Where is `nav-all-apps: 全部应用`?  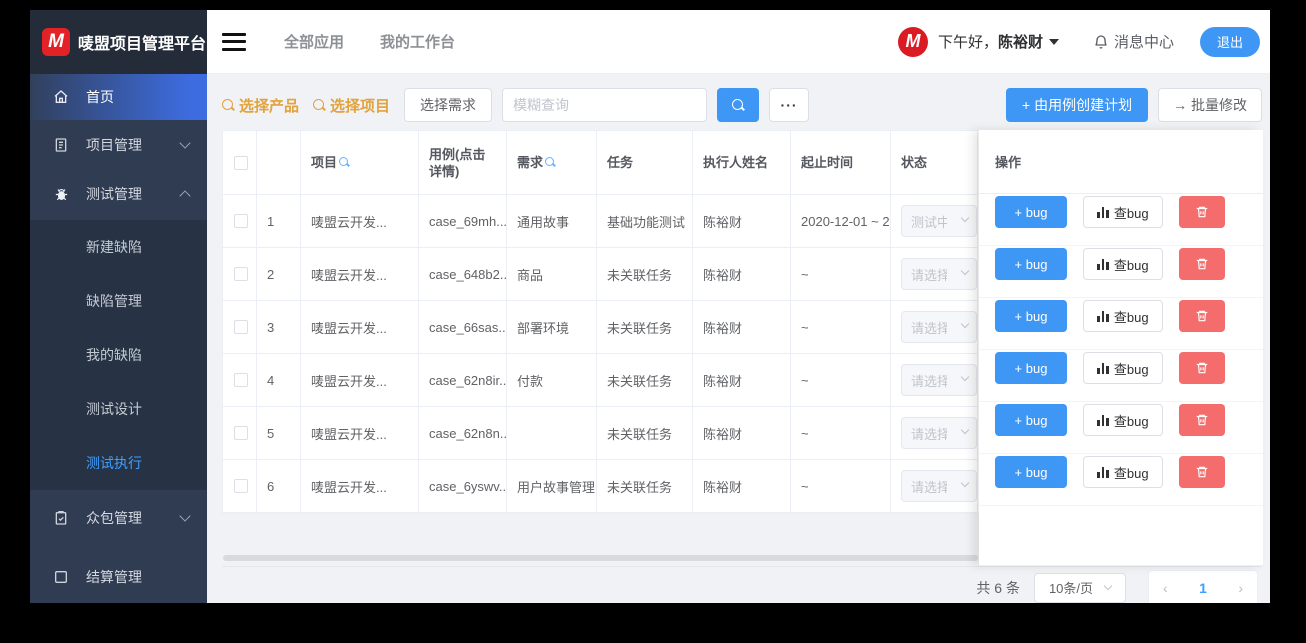 nav-all-apps: 全部应用 is located at coordinates (314, 41).